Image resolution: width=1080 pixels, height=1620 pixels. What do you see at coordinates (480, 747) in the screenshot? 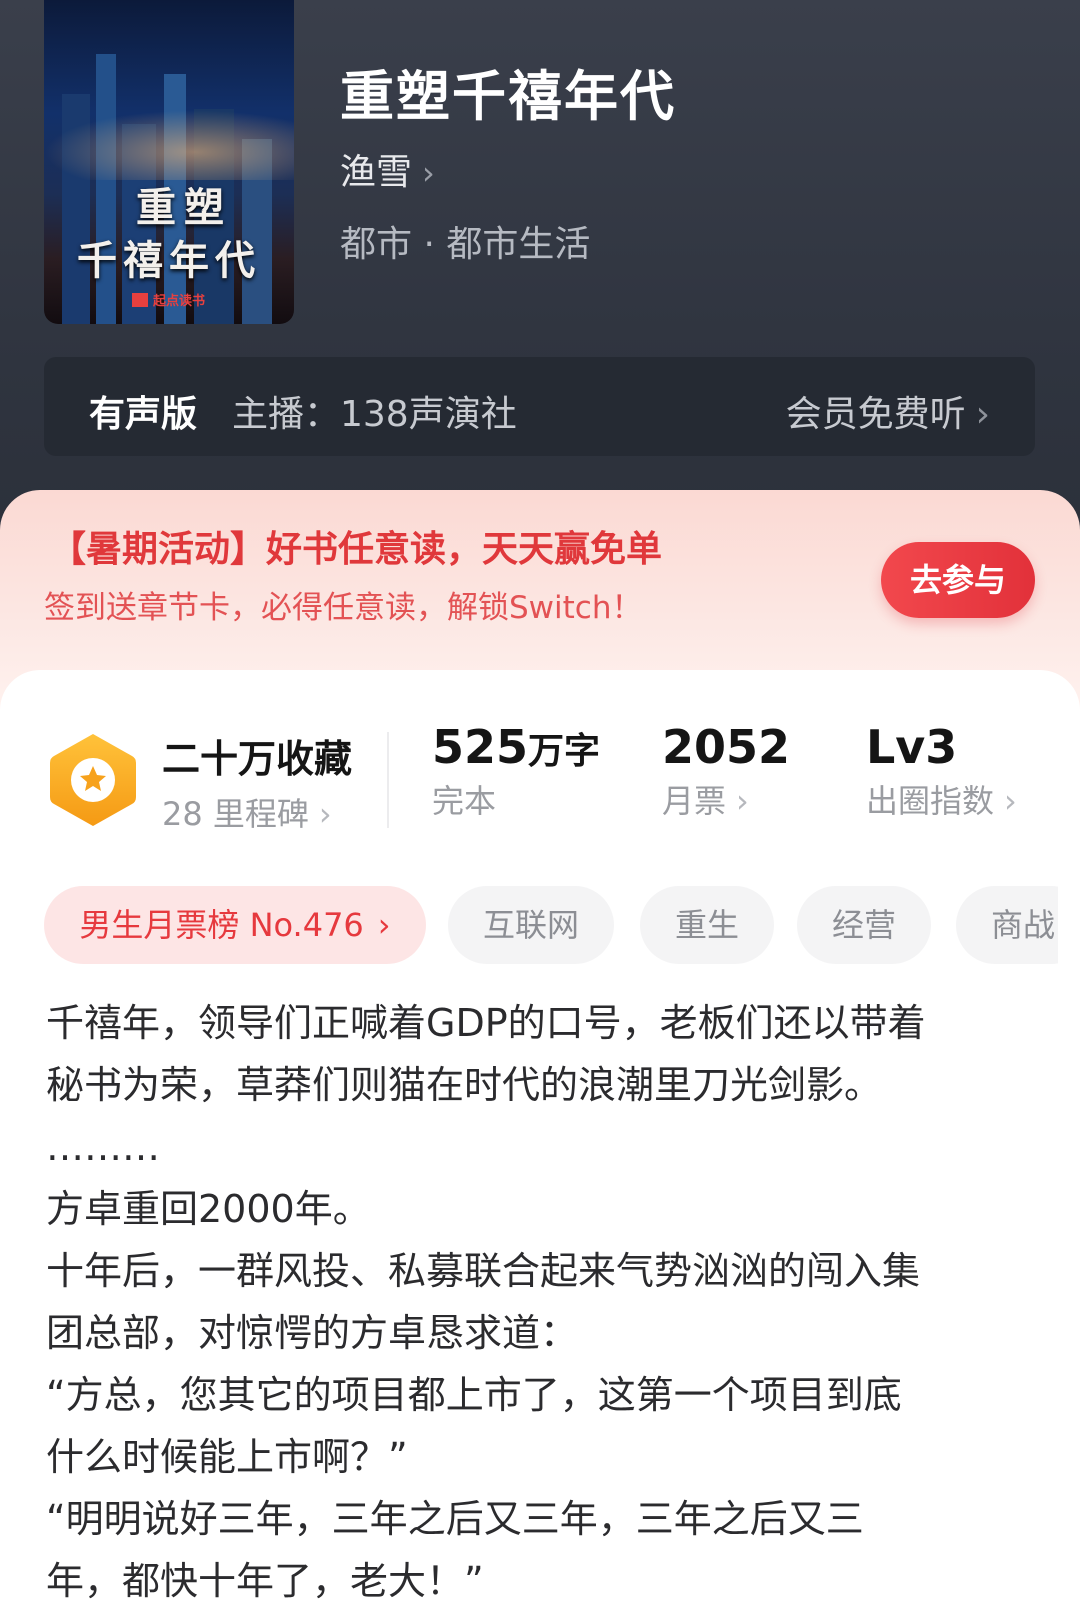
I see `word-count-number: 525` at bounding box center [480, 747].